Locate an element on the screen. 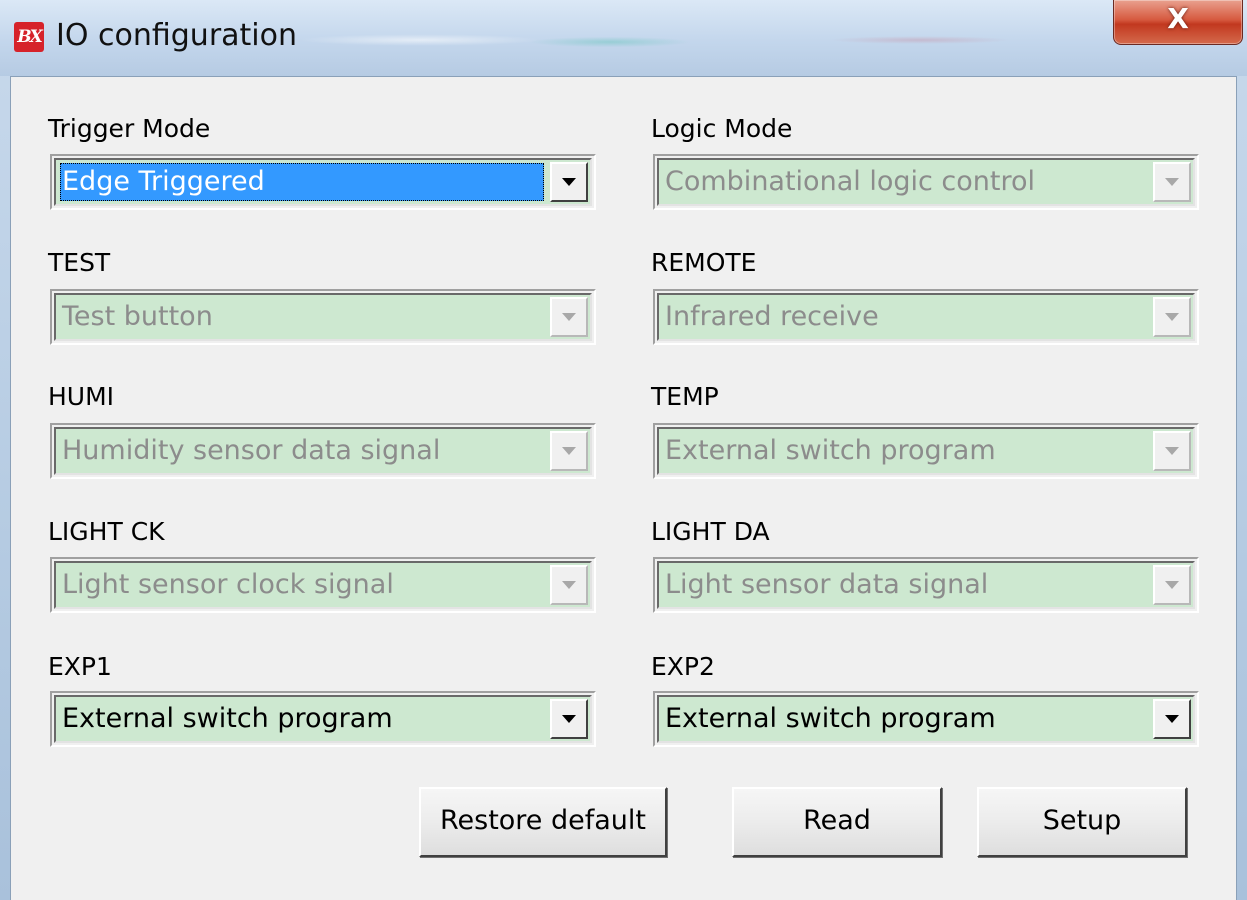 Image resolution: width=1247 pixels, height=900 pixels. test-select: Test button is located at coordinates (323, 317).